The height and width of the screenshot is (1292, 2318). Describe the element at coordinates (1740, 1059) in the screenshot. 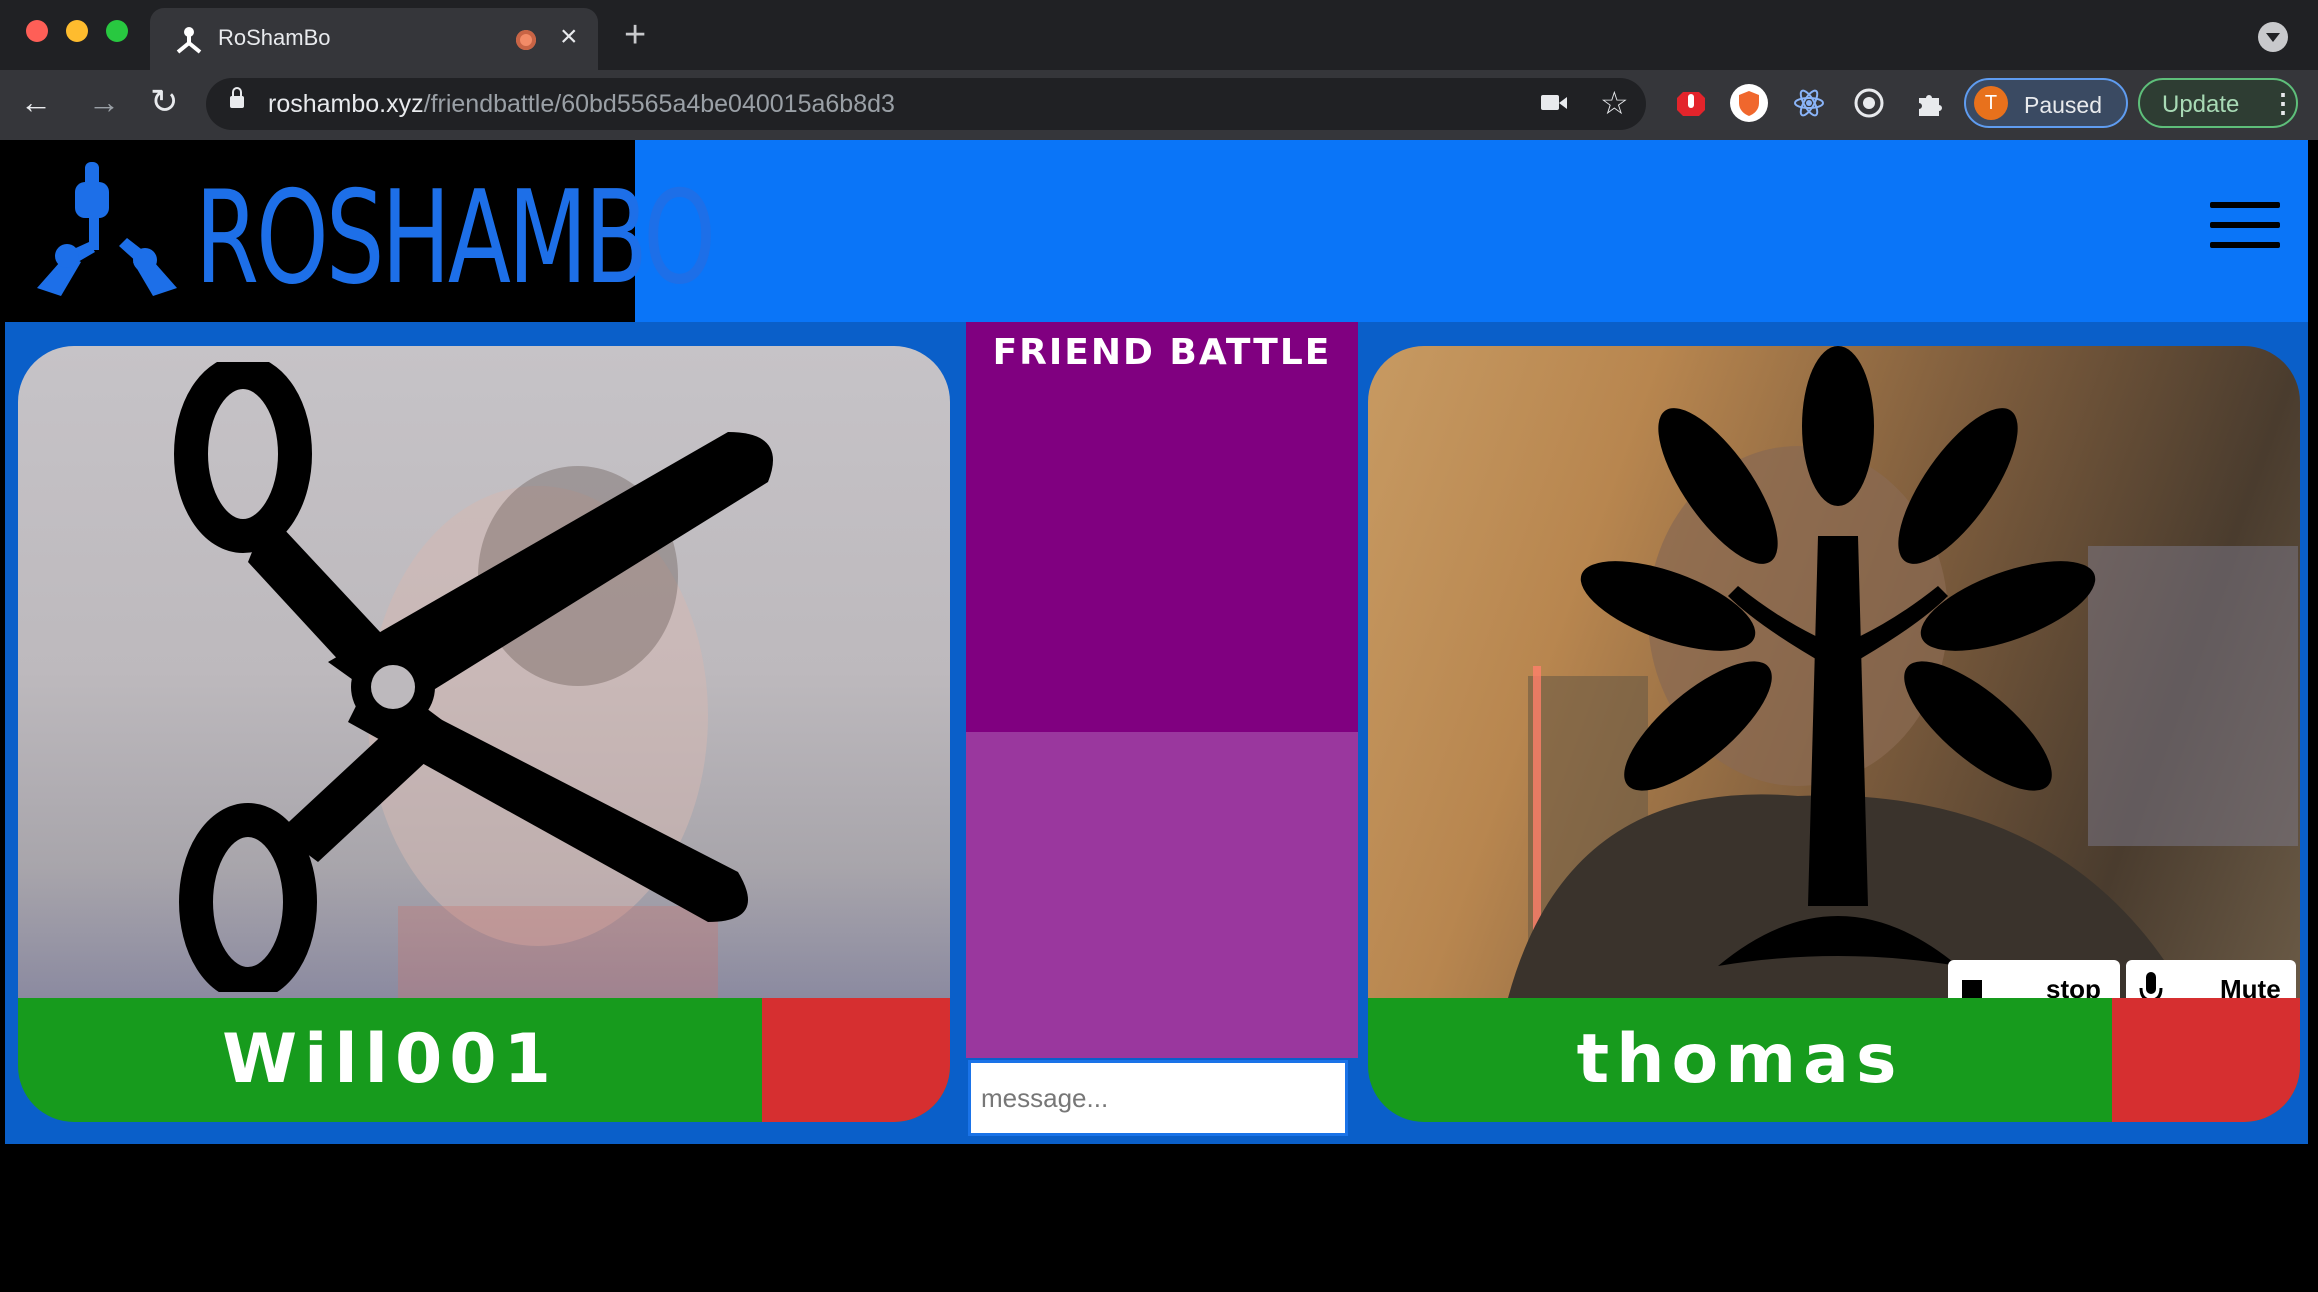

I see `player-name-right: thomas` at that location.